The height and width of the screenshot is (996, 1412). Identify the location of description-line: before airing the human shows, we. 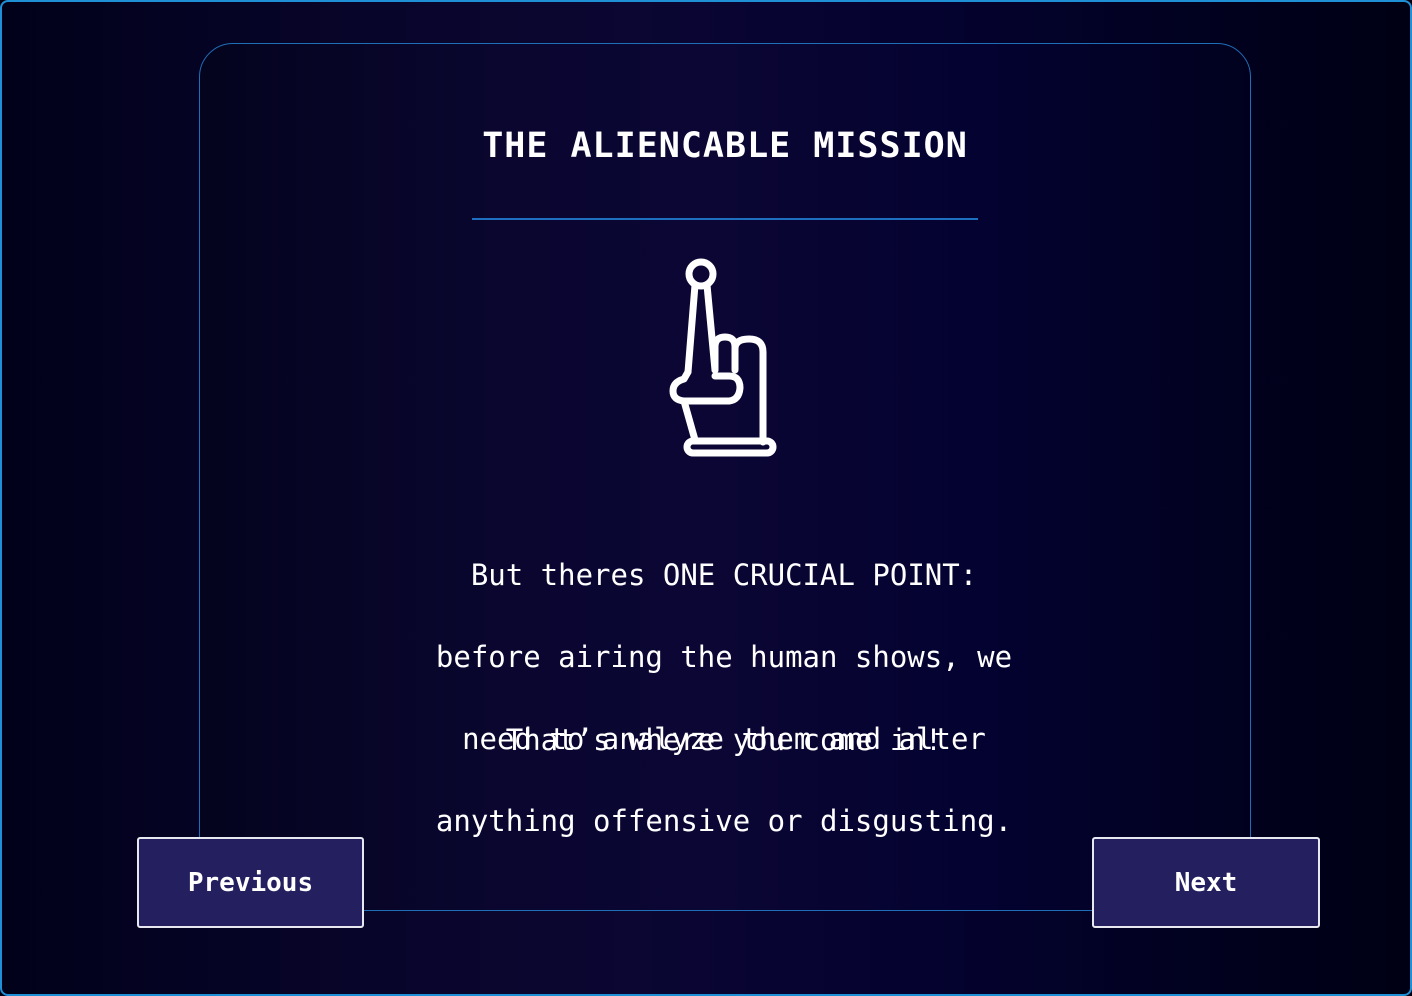
(724, 657).